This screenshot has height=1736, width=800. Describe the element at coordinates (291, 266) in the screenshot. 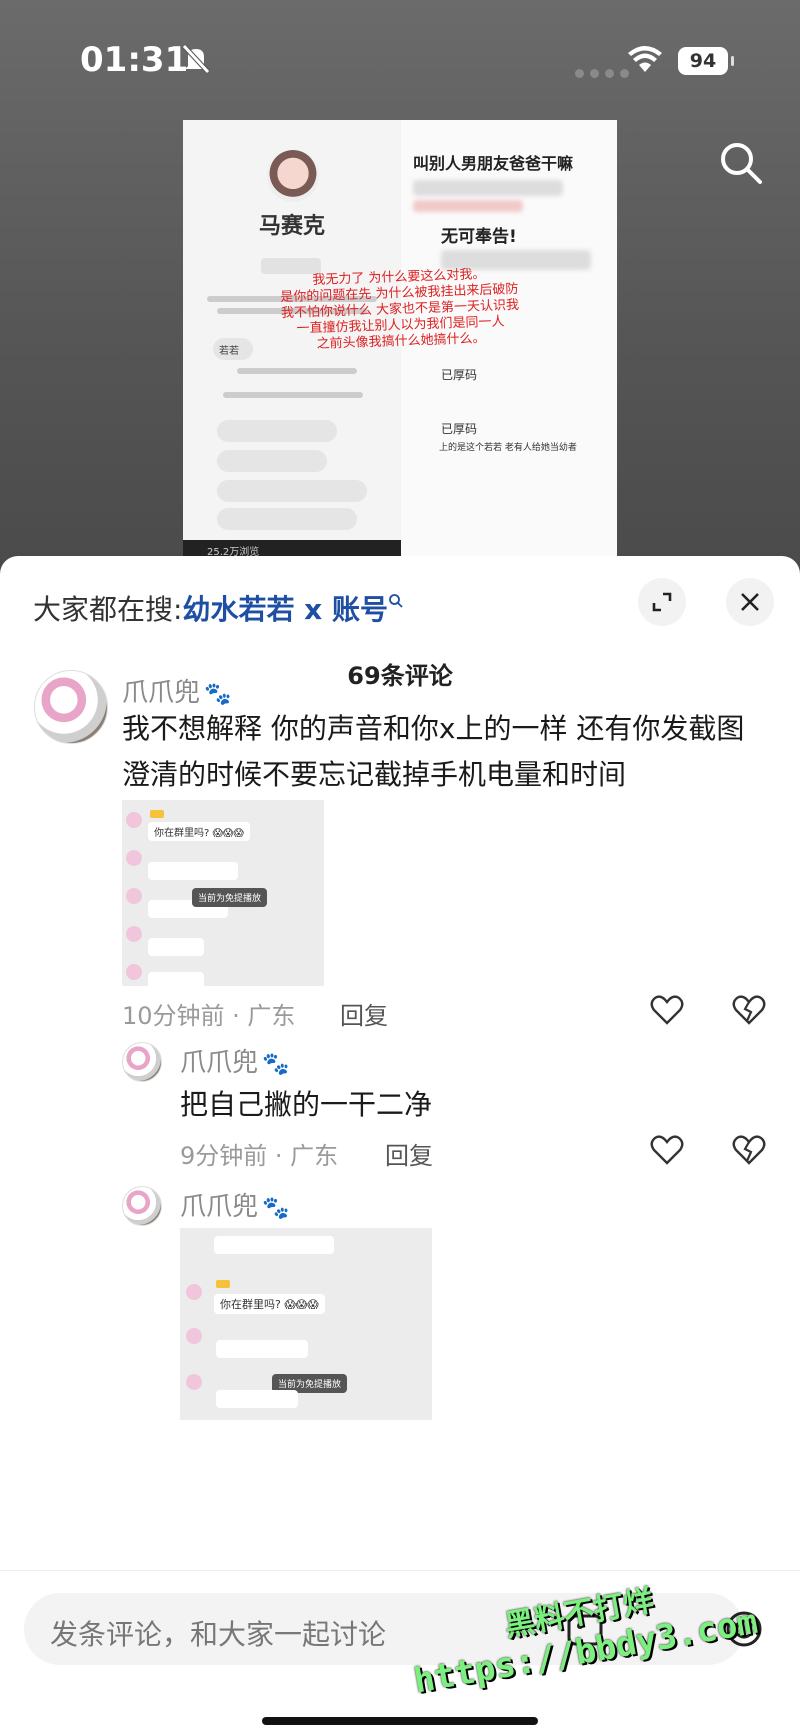

I see `profile-button` at that location.